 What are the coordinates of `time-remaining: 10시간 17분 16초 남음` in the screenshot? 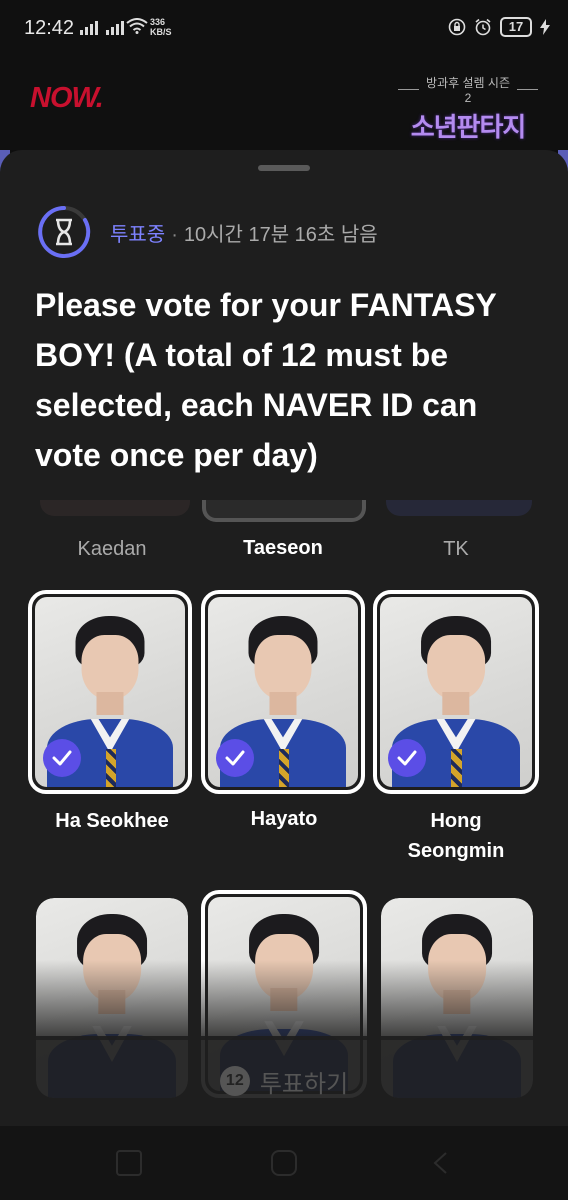 It's located at (280, 234).